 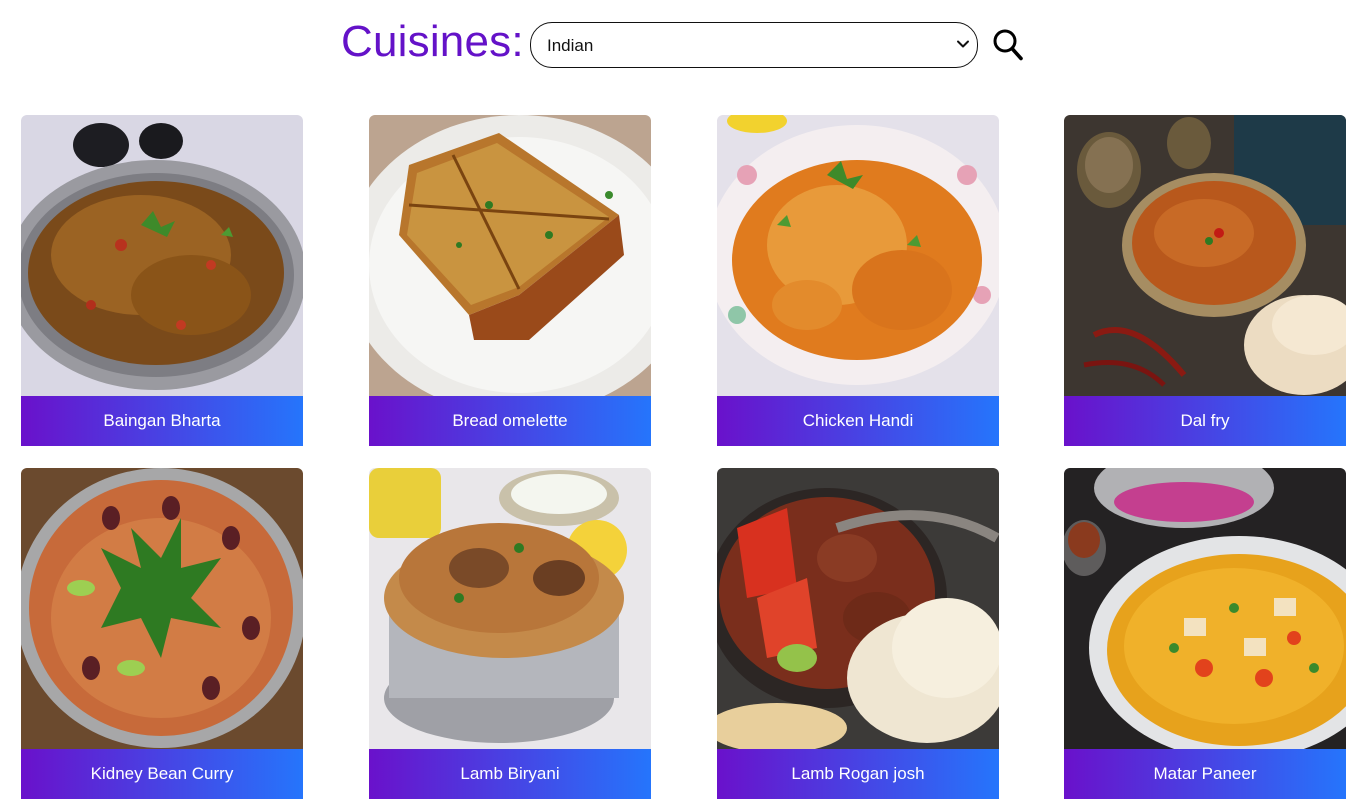 I want to click on header: Cuisines: Indian, so click(x=679, y=47).